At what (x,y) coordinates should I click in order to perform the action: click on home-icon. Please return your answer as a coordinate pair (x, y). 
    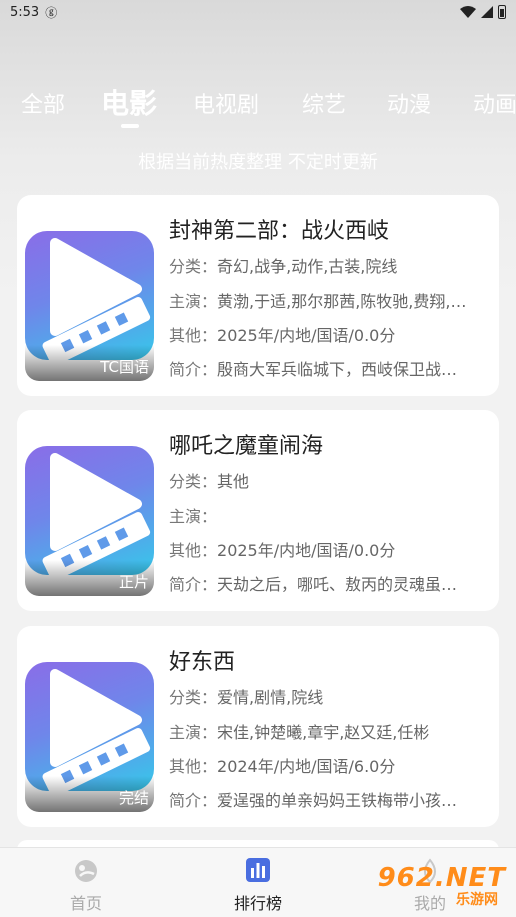
    Looking at the image, I should click on (86, 871).